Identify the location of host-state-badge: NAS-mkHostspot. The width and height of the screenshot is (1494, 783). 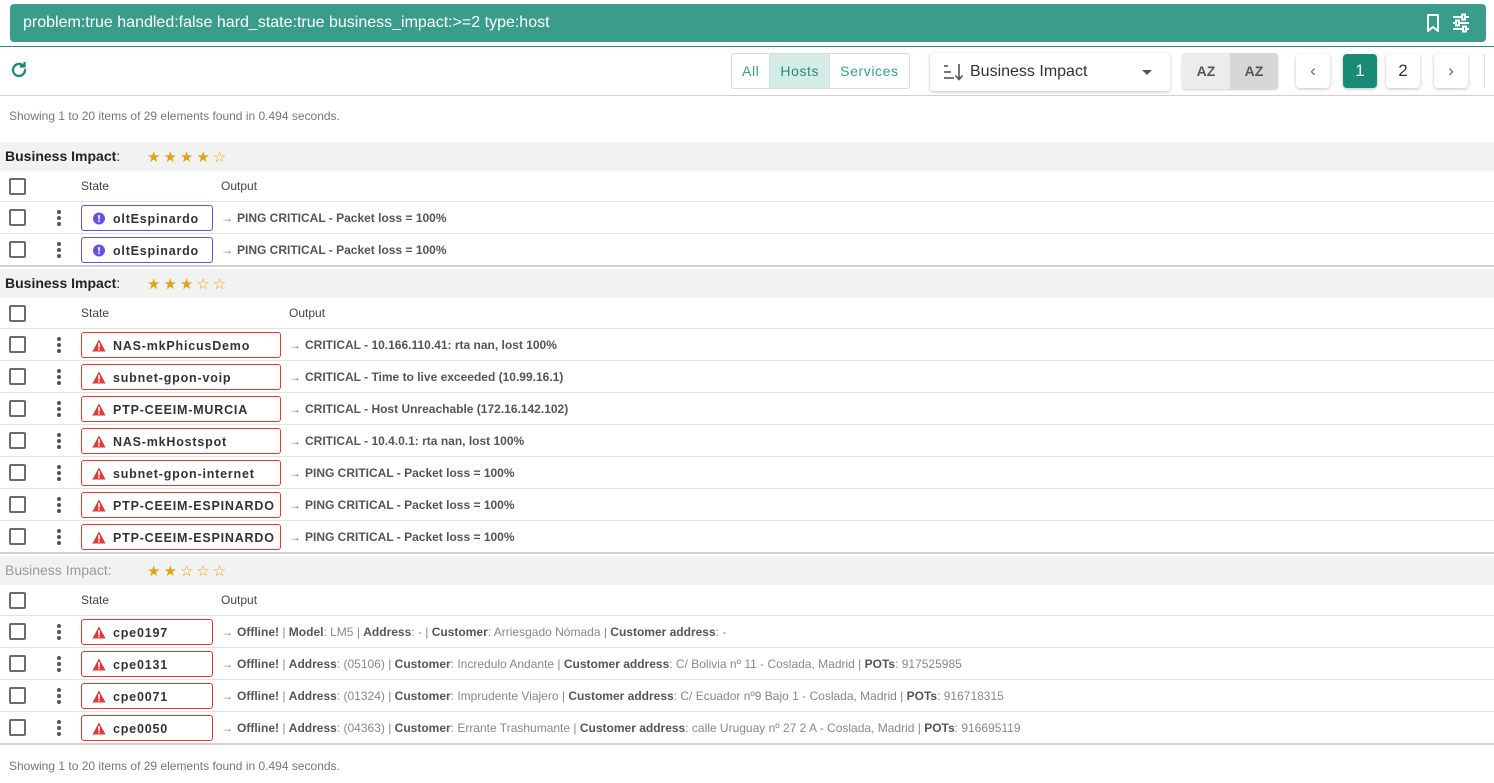
(181, 441).